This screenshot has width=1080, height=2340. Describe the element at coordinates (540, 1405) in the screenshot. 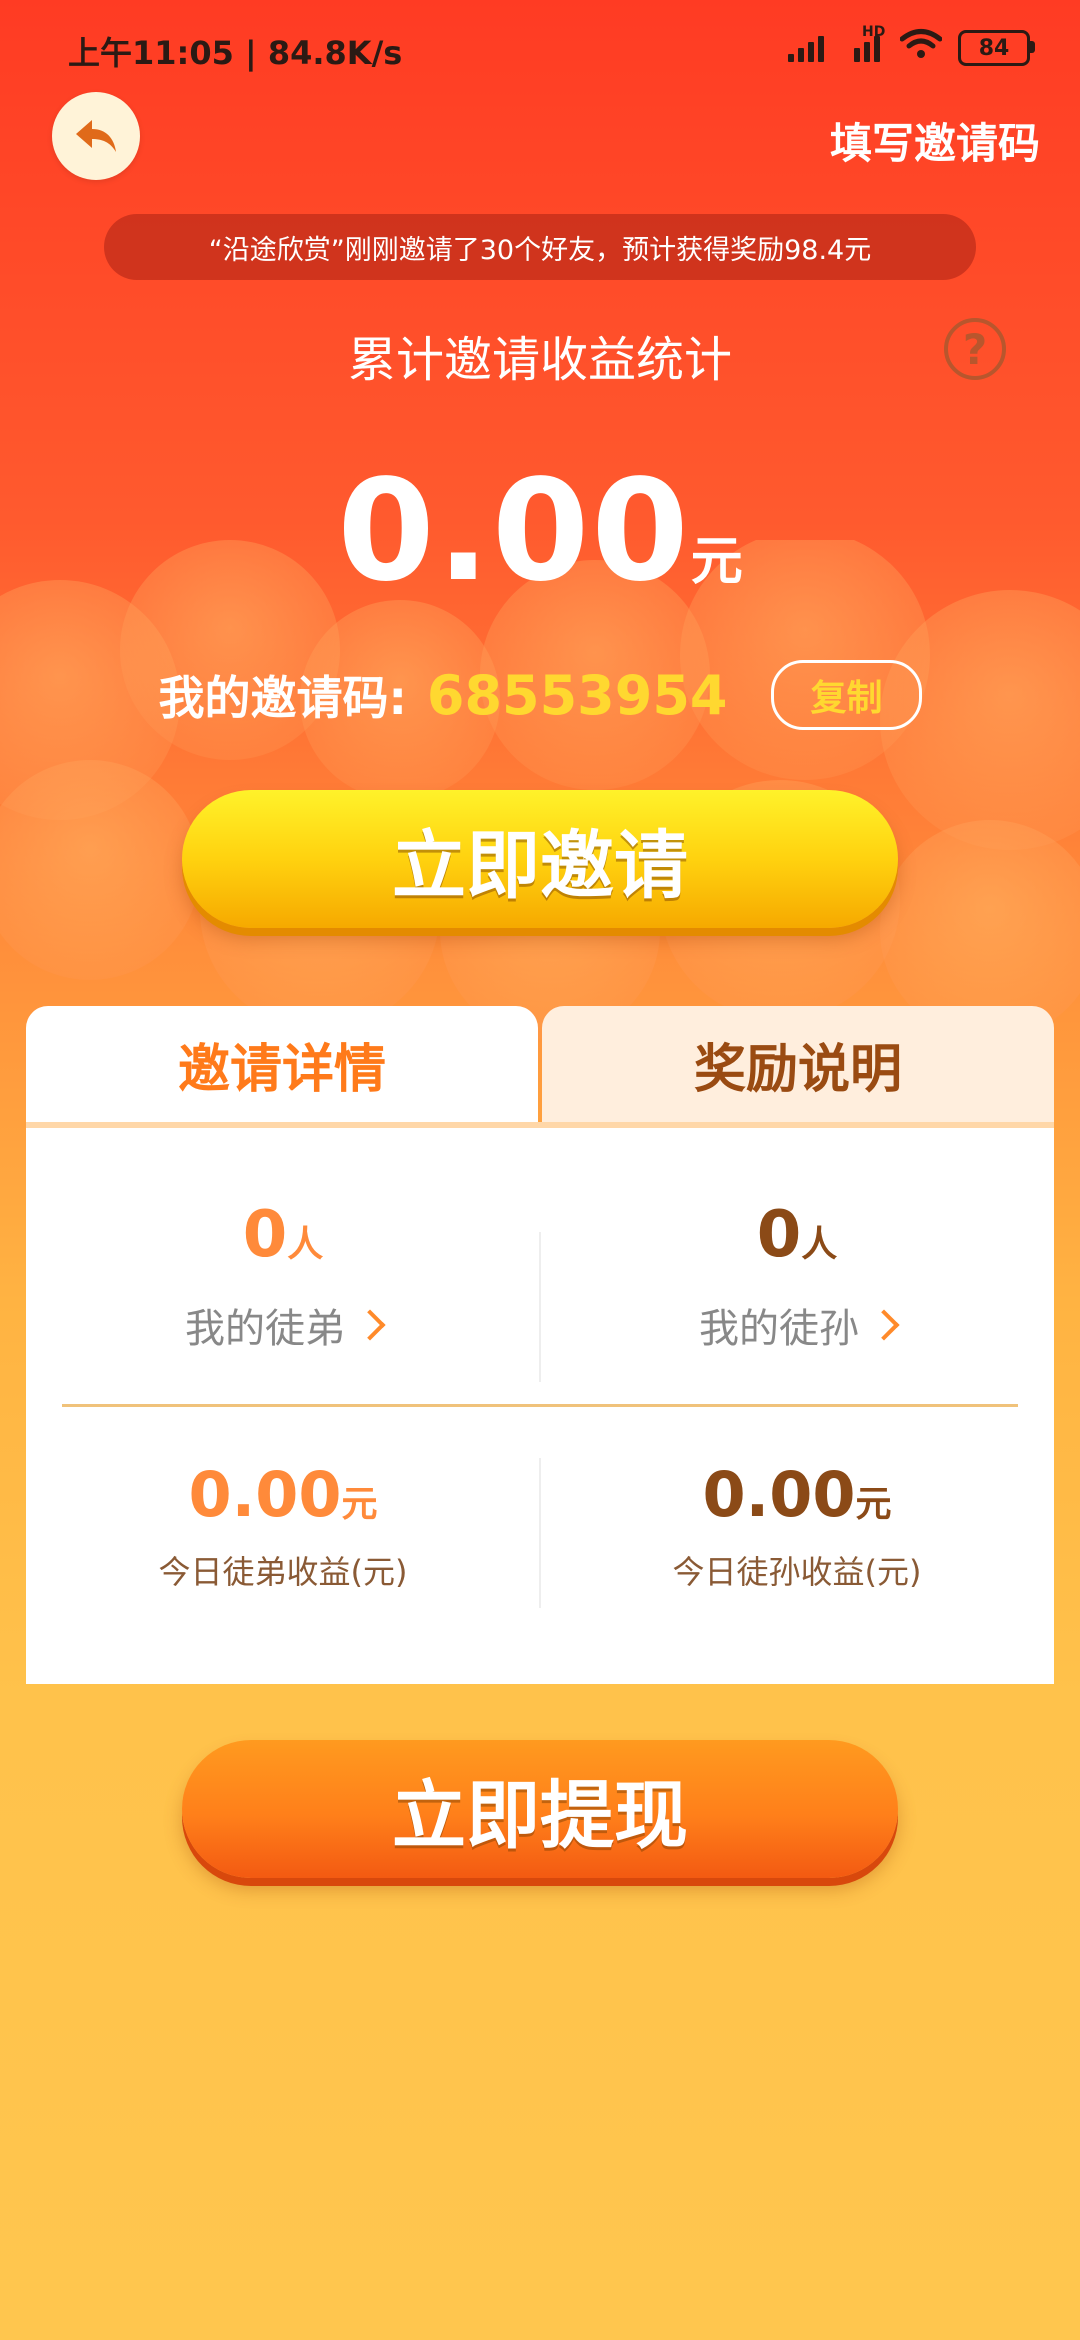

I see `divider-horizontal` at that location.